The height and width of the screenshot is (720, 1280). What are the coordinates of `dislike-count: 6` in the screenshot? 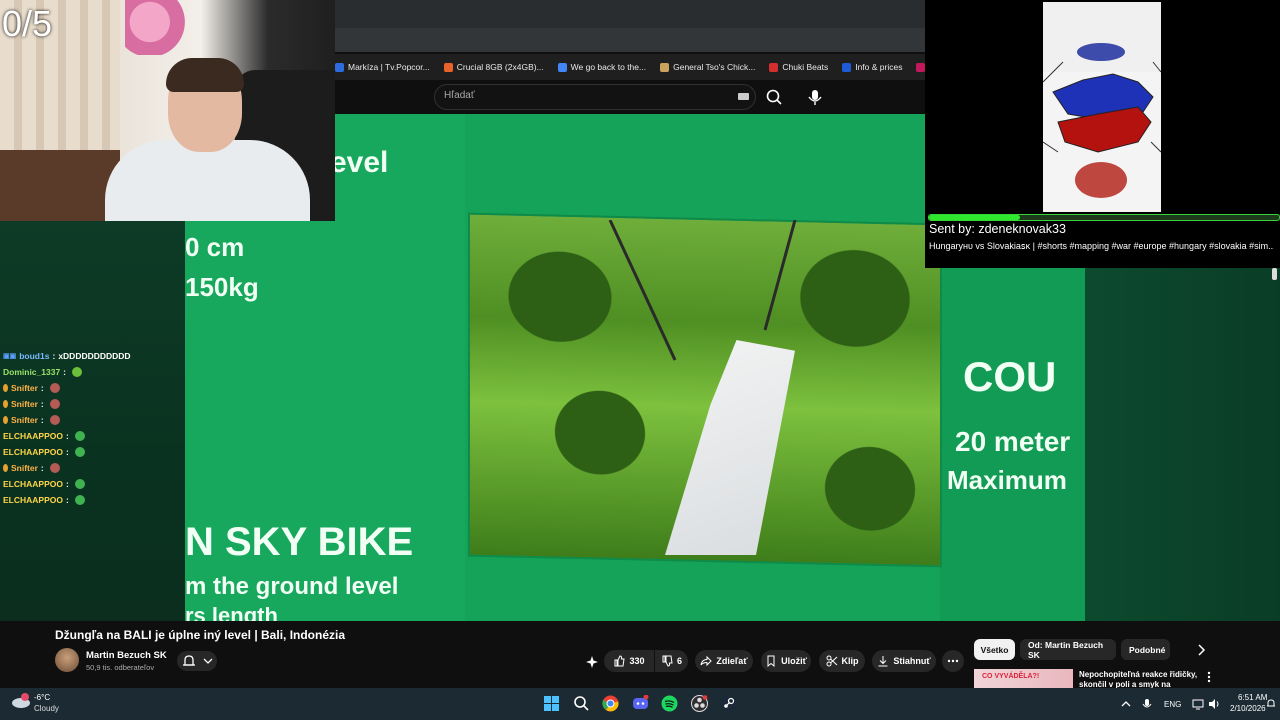 It's located at (679, 661).